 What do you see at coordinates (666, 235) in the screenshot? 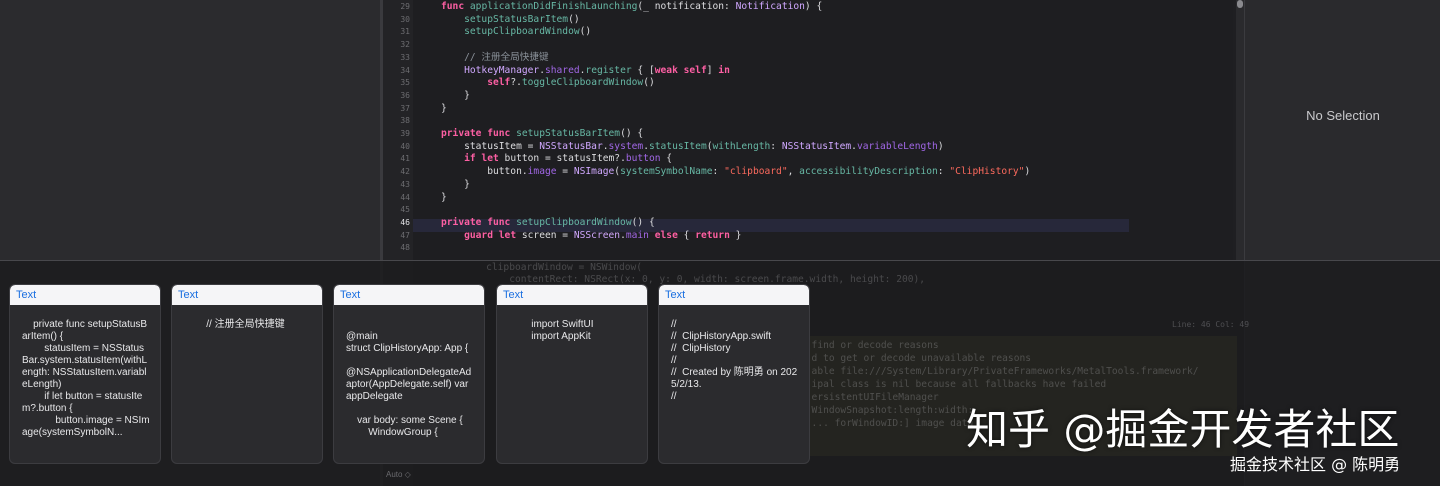
I see `code-token: else` at bounding box center [666, 235].